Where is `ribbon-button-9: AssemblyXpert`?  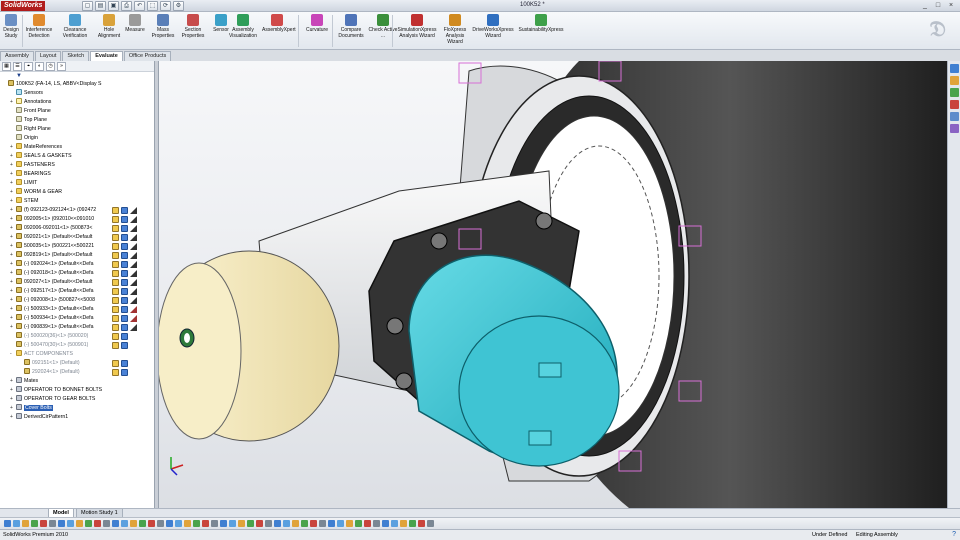 ribbon-button-9: AssemblyXpert is located at coordinates (279, 31).